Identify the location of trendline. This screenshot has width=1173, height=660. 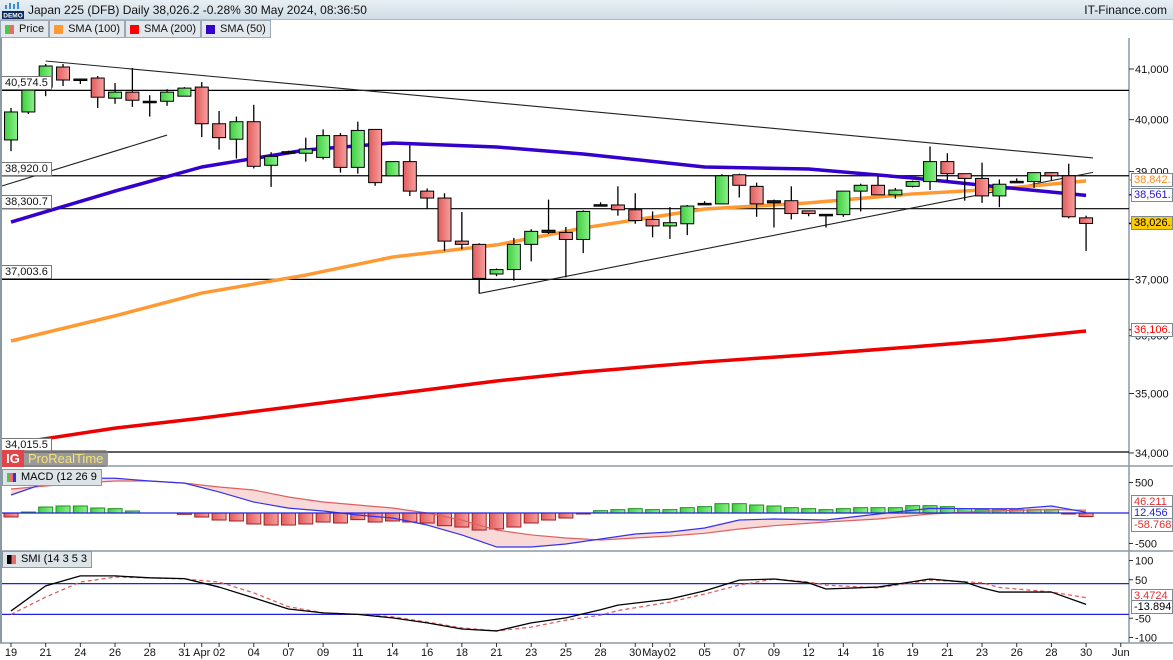
(84, 160).